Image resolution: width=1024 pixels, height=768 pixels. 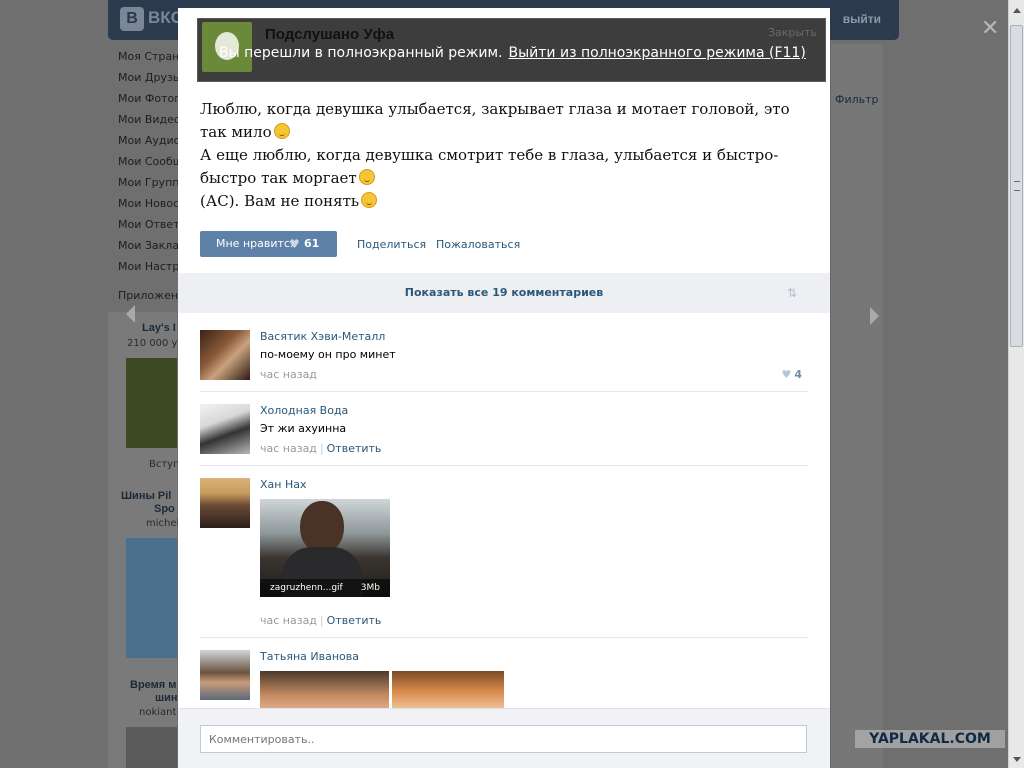 I want to click on fullscreen-message-text: Вы перешли в полноэкранный режим., so click(x=361, y=53).